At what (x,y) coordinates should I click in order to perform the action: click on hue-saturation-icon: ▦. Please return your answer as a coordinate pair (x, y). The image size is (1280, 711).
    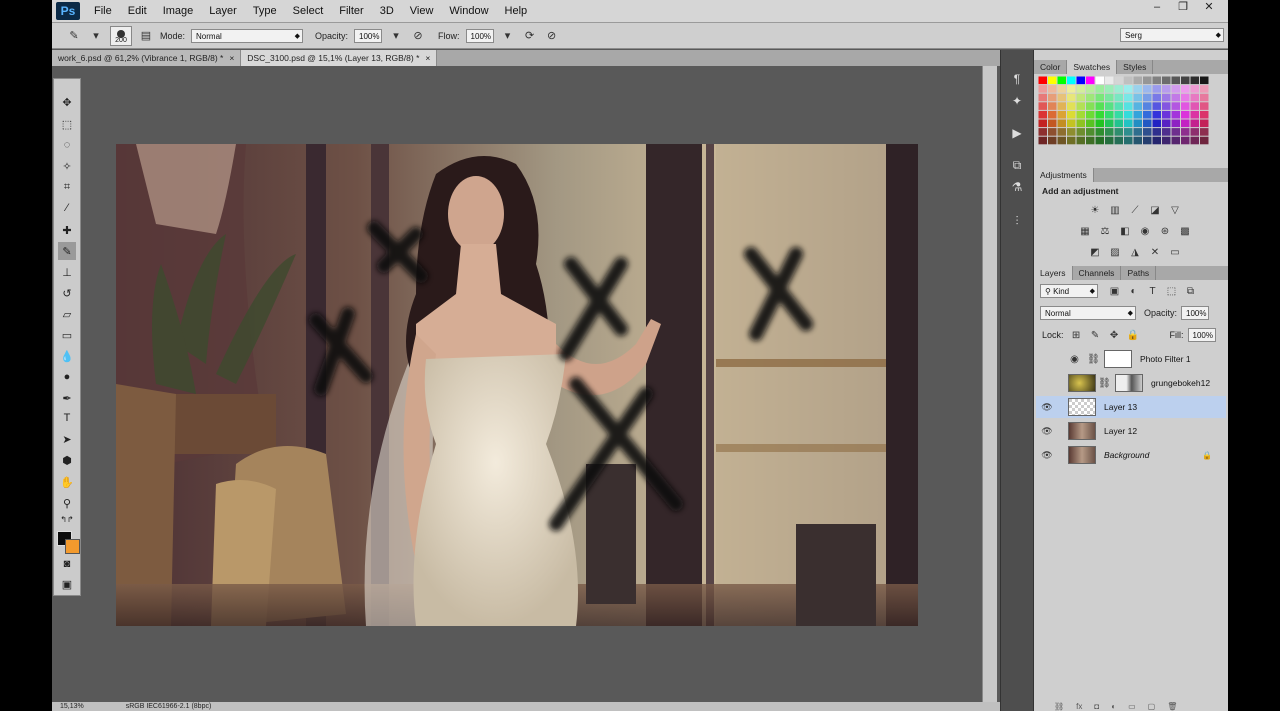
    Looking at the image, I should click on (1085, 232).